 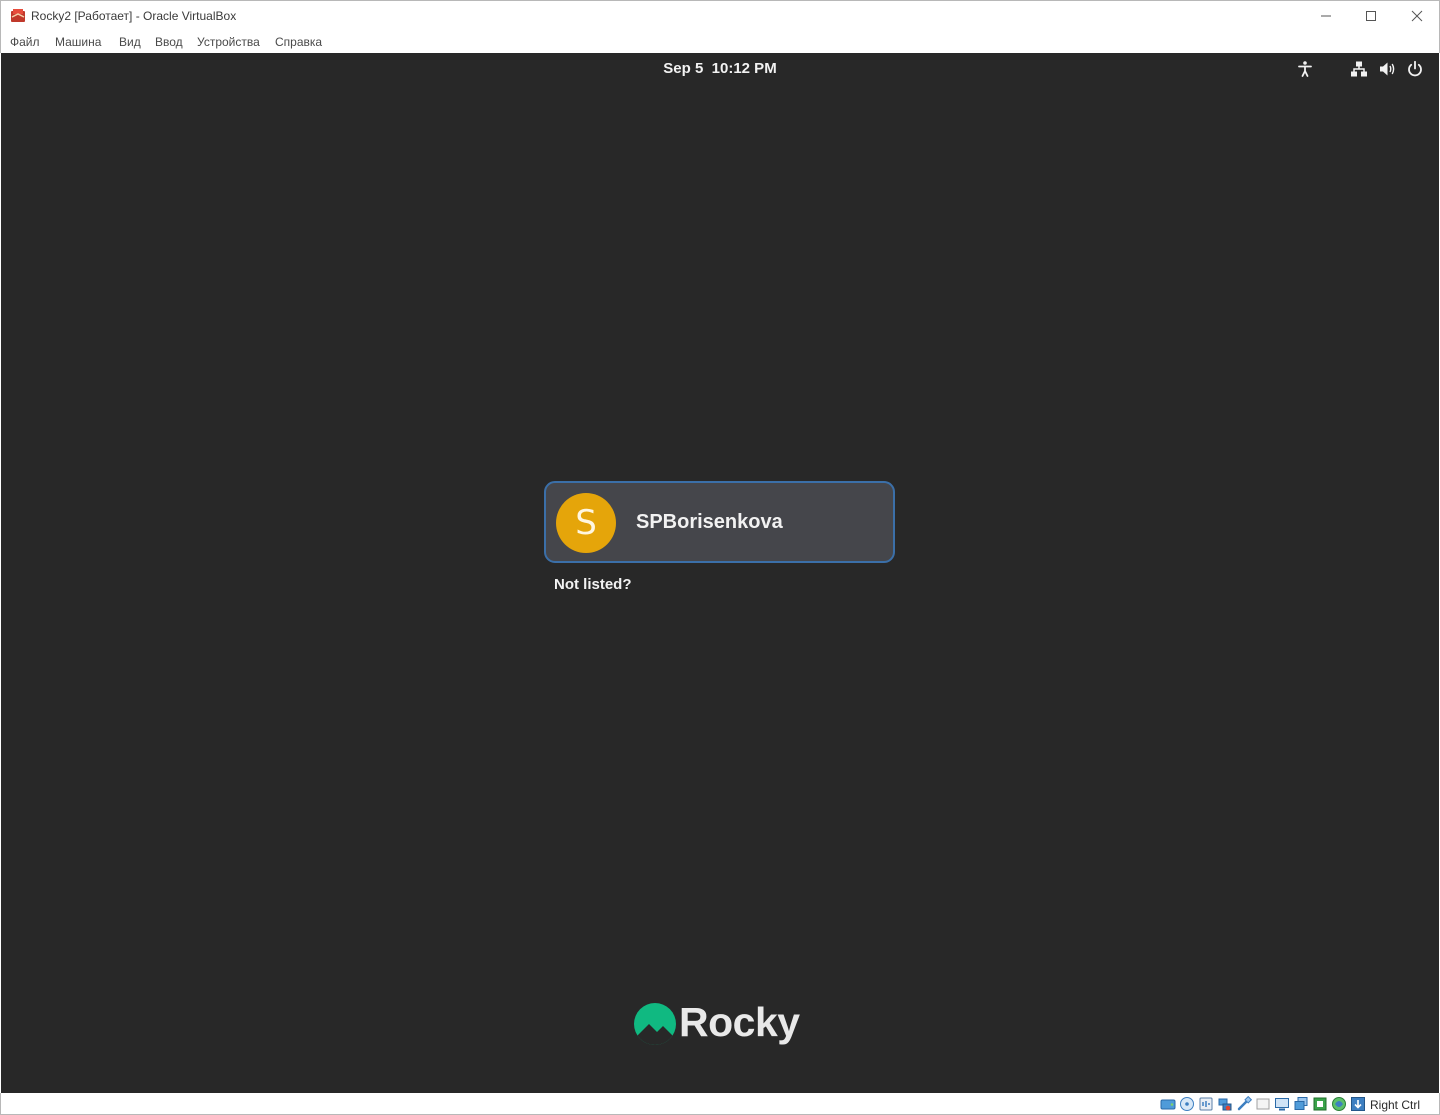 What do you see at coordinates (1359, 69) in the screenshot?
I see `network-icon` at bounding box center [1359, 69].